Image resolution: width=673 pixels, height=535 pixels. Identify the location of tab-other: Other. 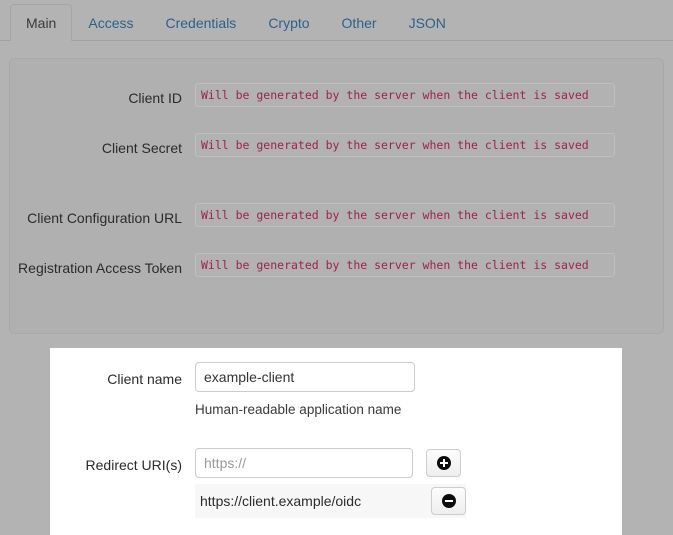
(359, 22).